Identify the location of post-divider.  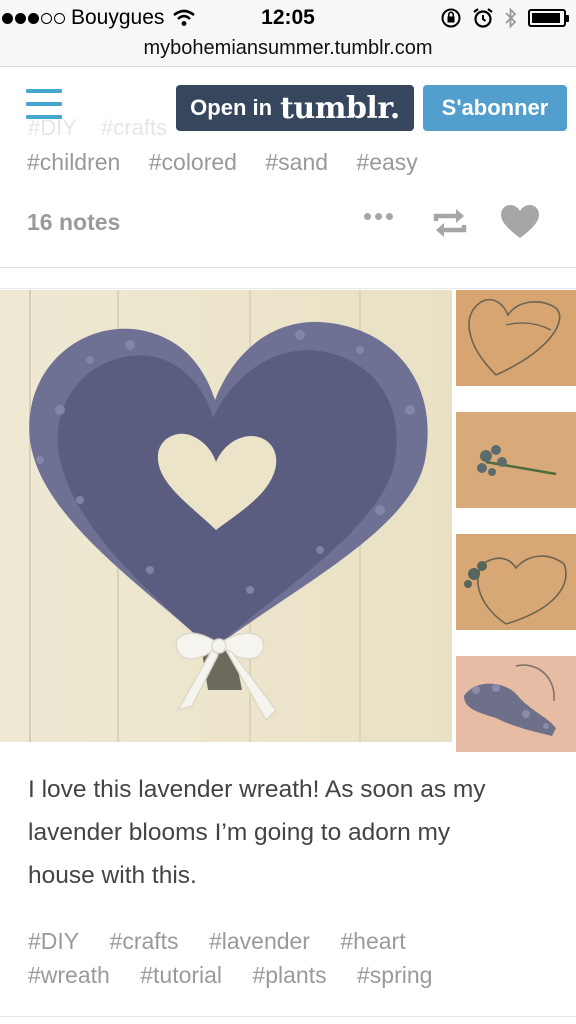
(288, 278).